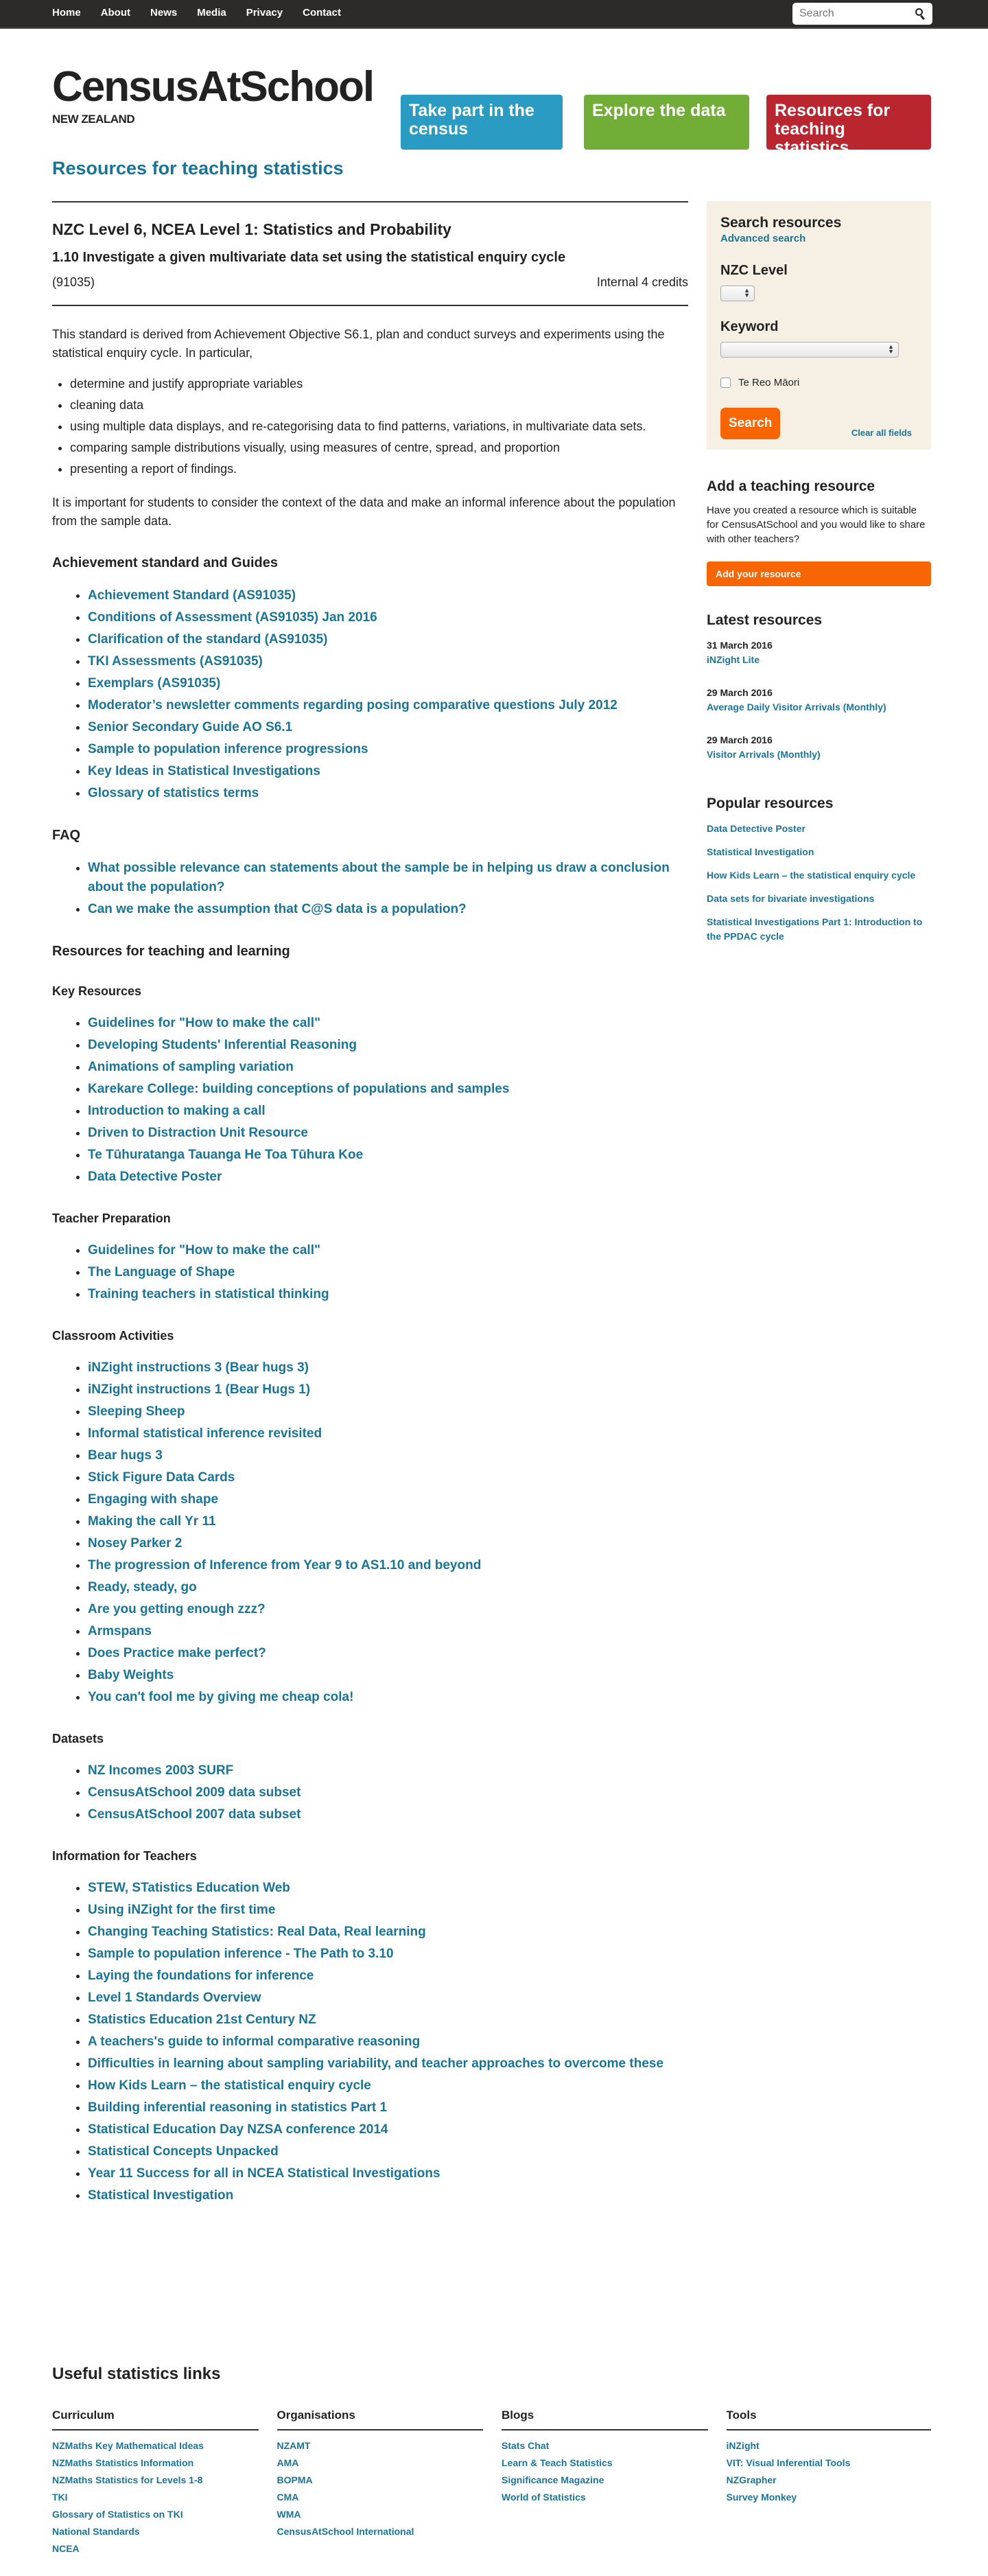 This screenshot has width=988, height=2576. What do you see at coordinates (264, 13) in the screenshot?
I see `nav-privacy: Privacy` at bounding box center [264, 13].